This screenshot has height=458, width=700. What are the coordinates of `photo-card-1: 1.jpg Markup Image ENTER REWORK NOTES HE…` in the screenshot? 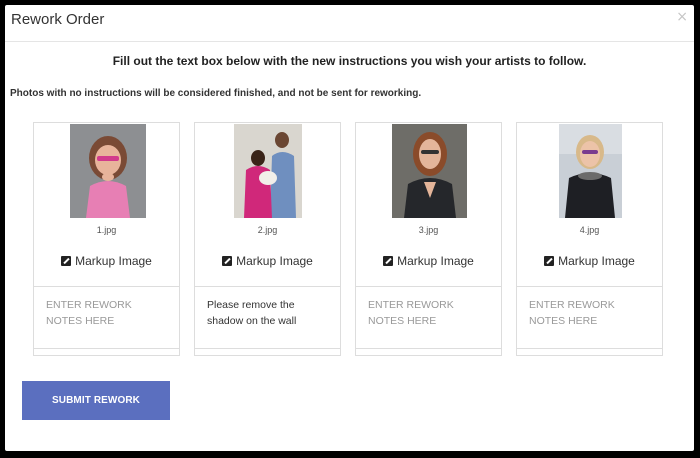 It's located at (106, 239).